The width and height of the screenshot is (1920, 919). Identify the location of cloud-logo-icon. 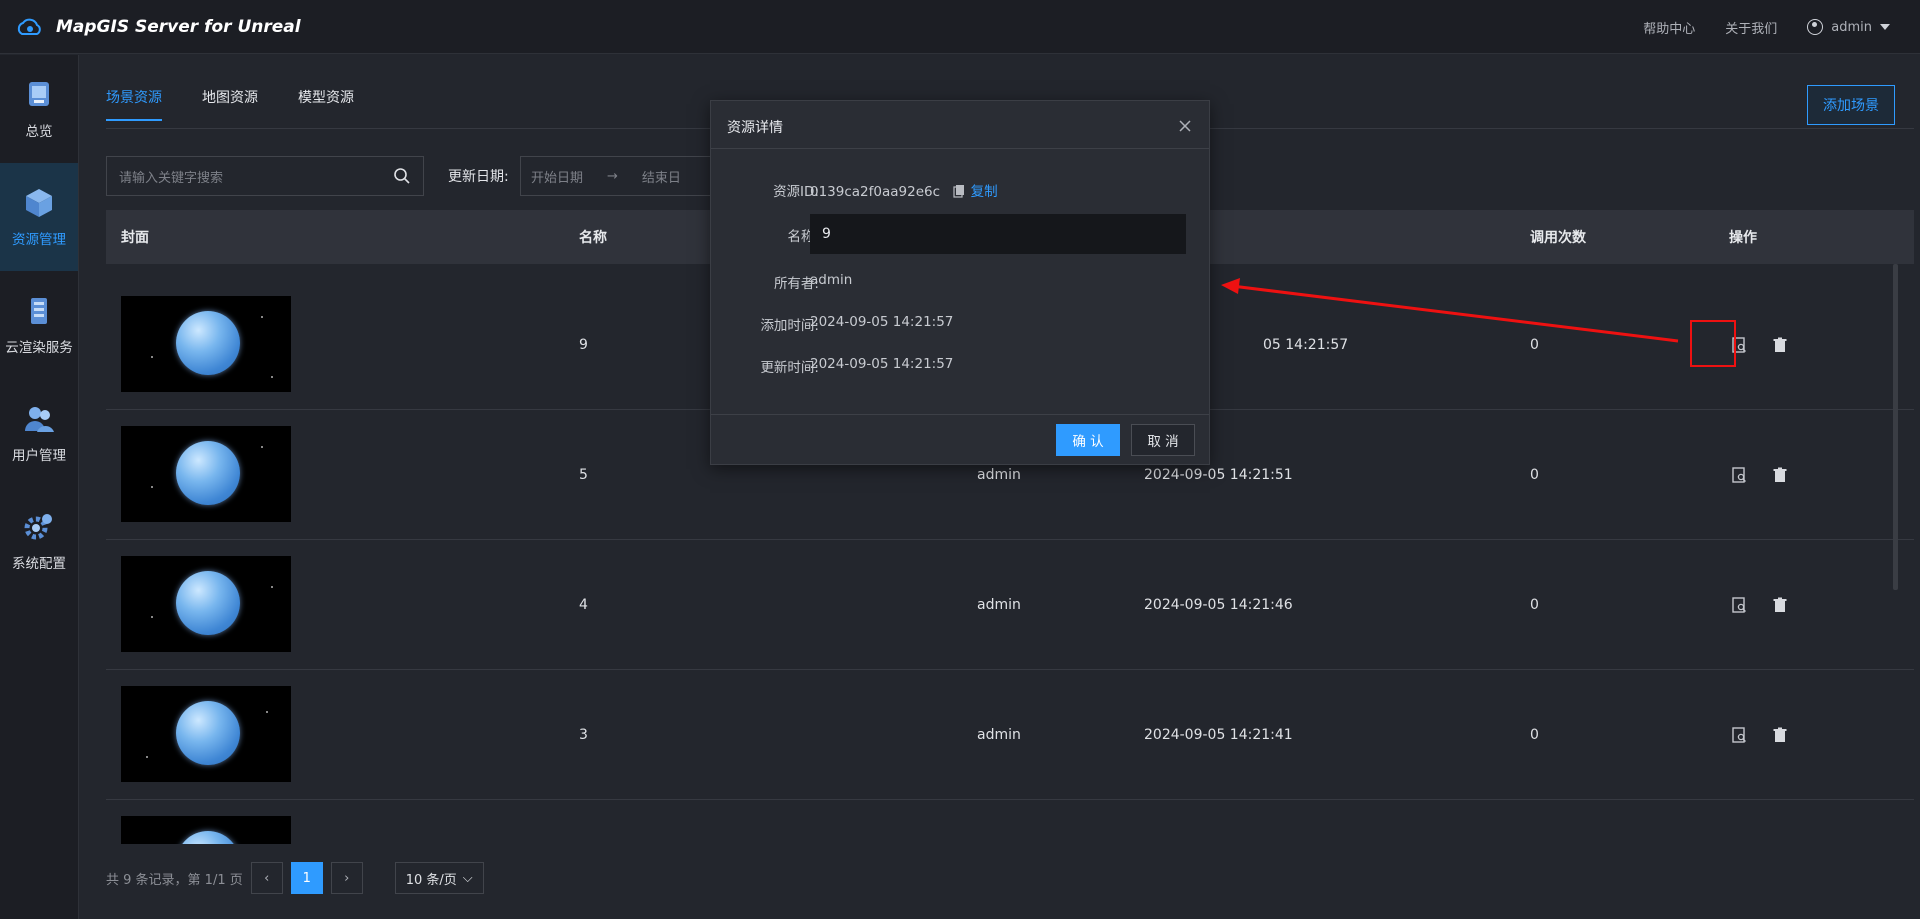
(29, 26).